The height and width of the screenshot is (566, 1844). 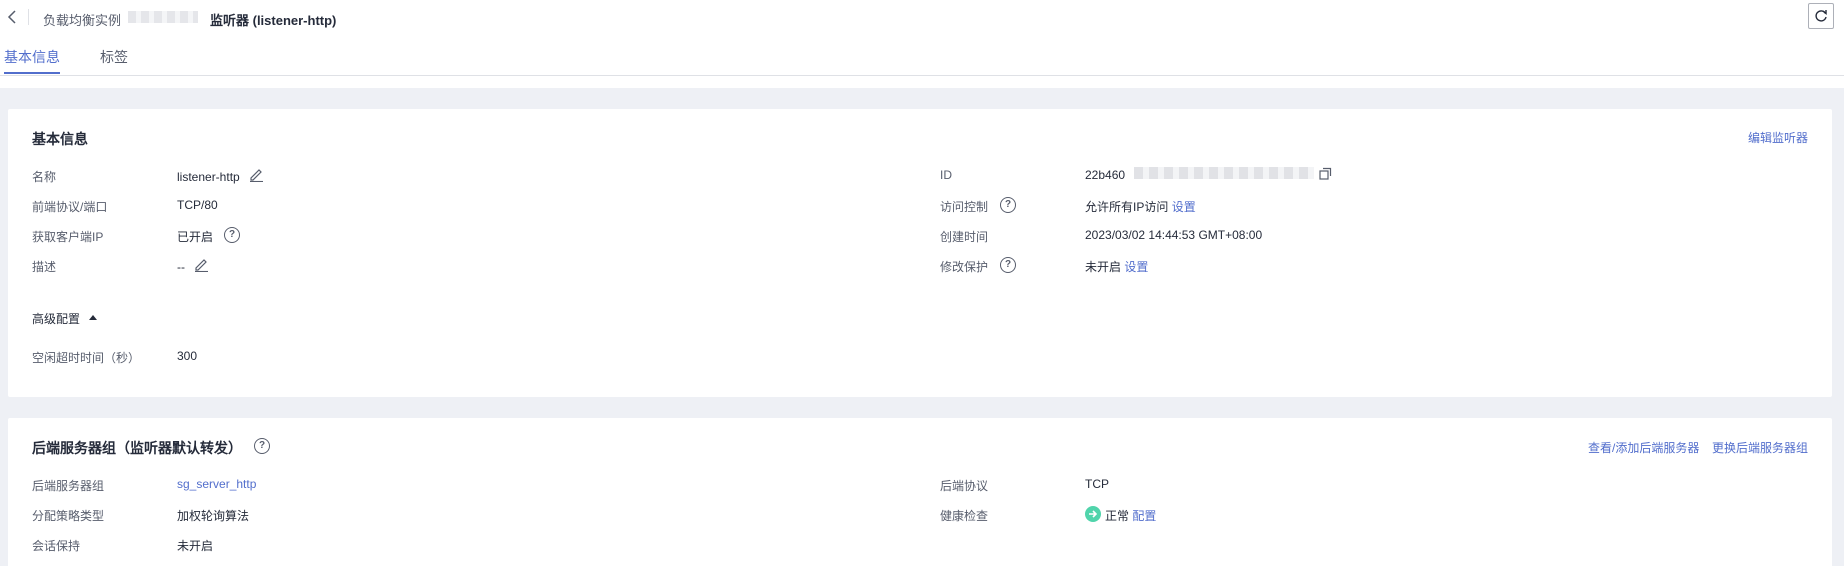 I want to click on refresh-icon, so click(x=1821, y=16).